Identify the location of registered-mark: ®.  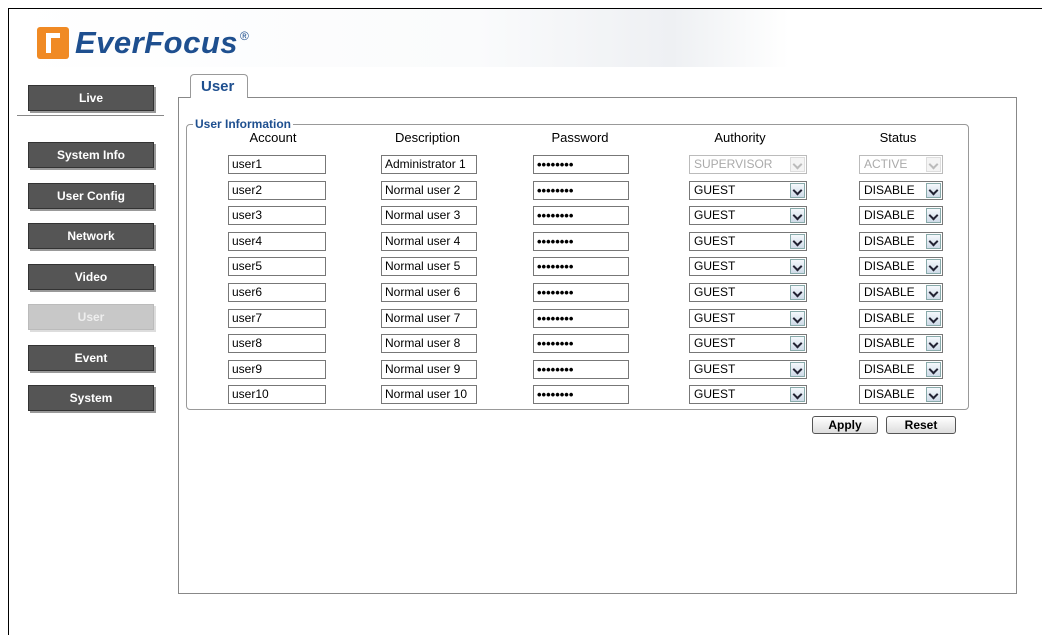
(244, 36).